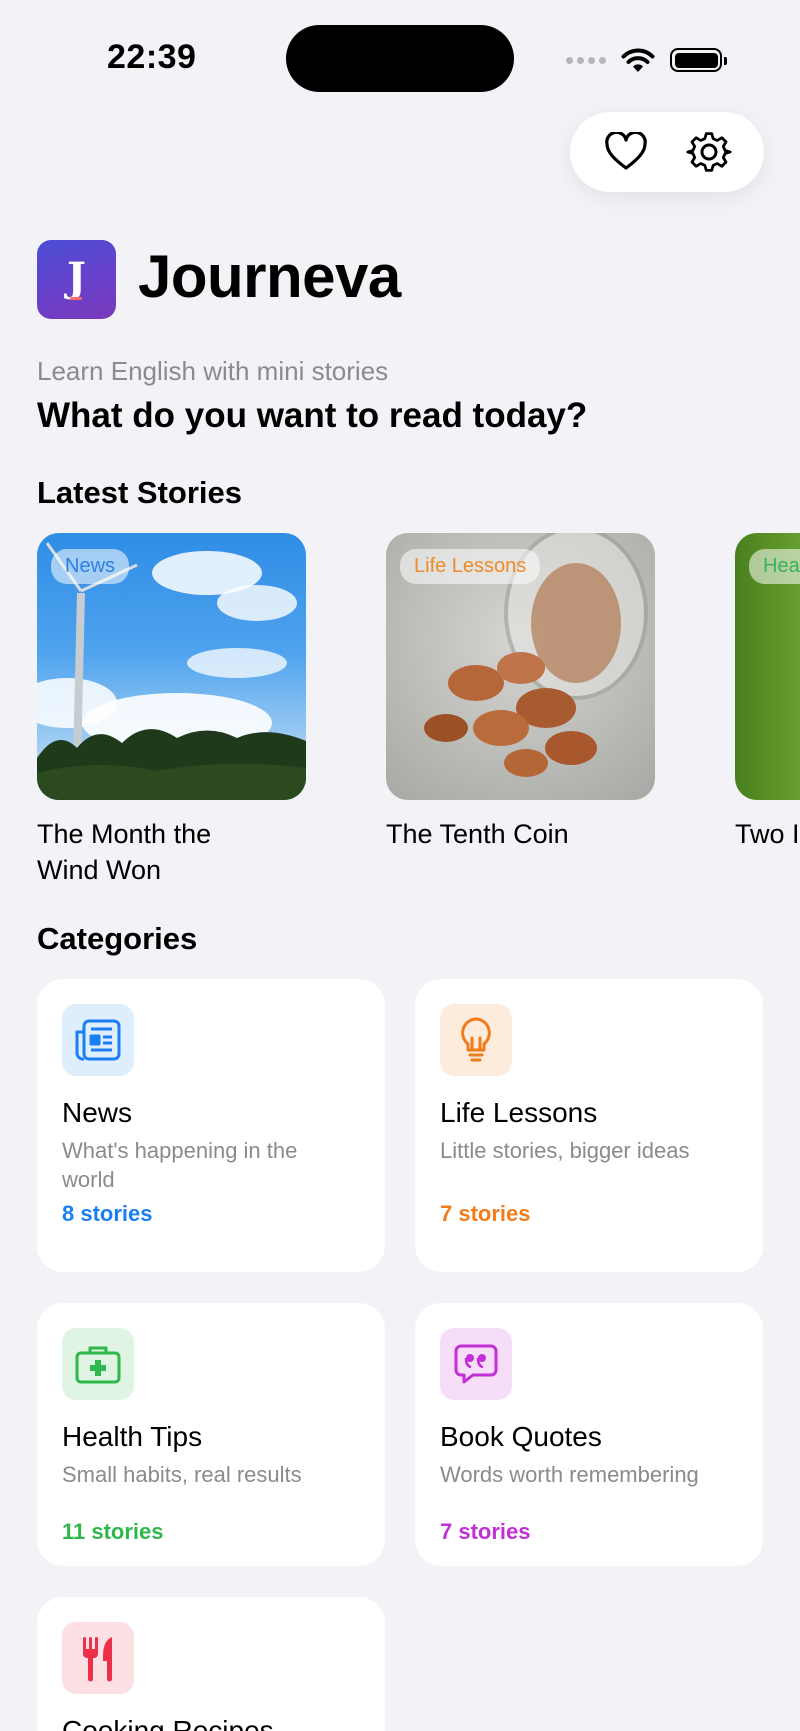 This screenshot has height=1731, width=800. What do you see at coordinates (152, 57) in the screenshot?
I see `status-time: 22:39` at bounding box center [152, 57].